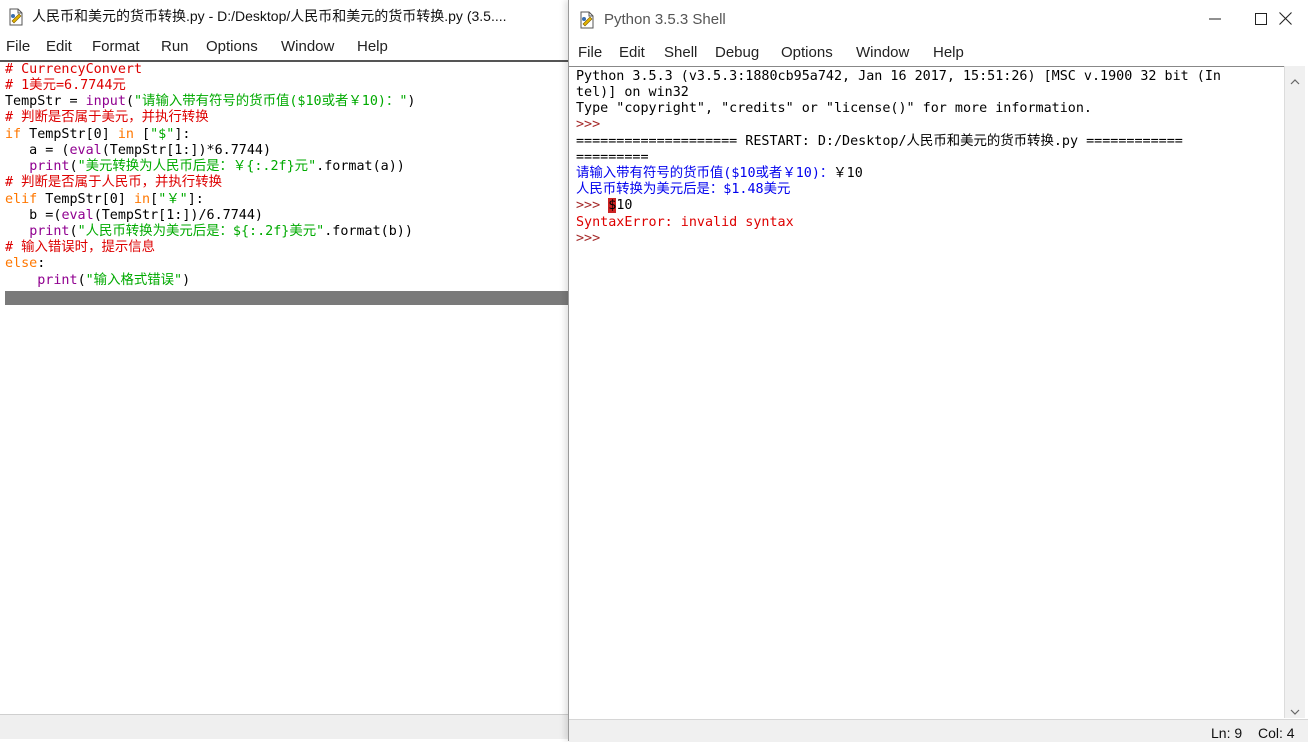 The width and height of the screenshot is (1308, 742). I want to click on status-line: Ln: 9, so click(1227, 733).